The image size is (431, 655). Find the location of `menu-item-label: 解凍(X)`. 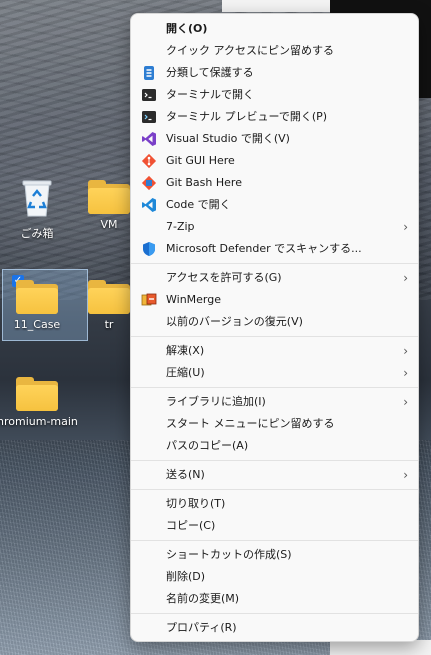

menu-item-label: 解凍(X) is located at coordinates (185, 350).